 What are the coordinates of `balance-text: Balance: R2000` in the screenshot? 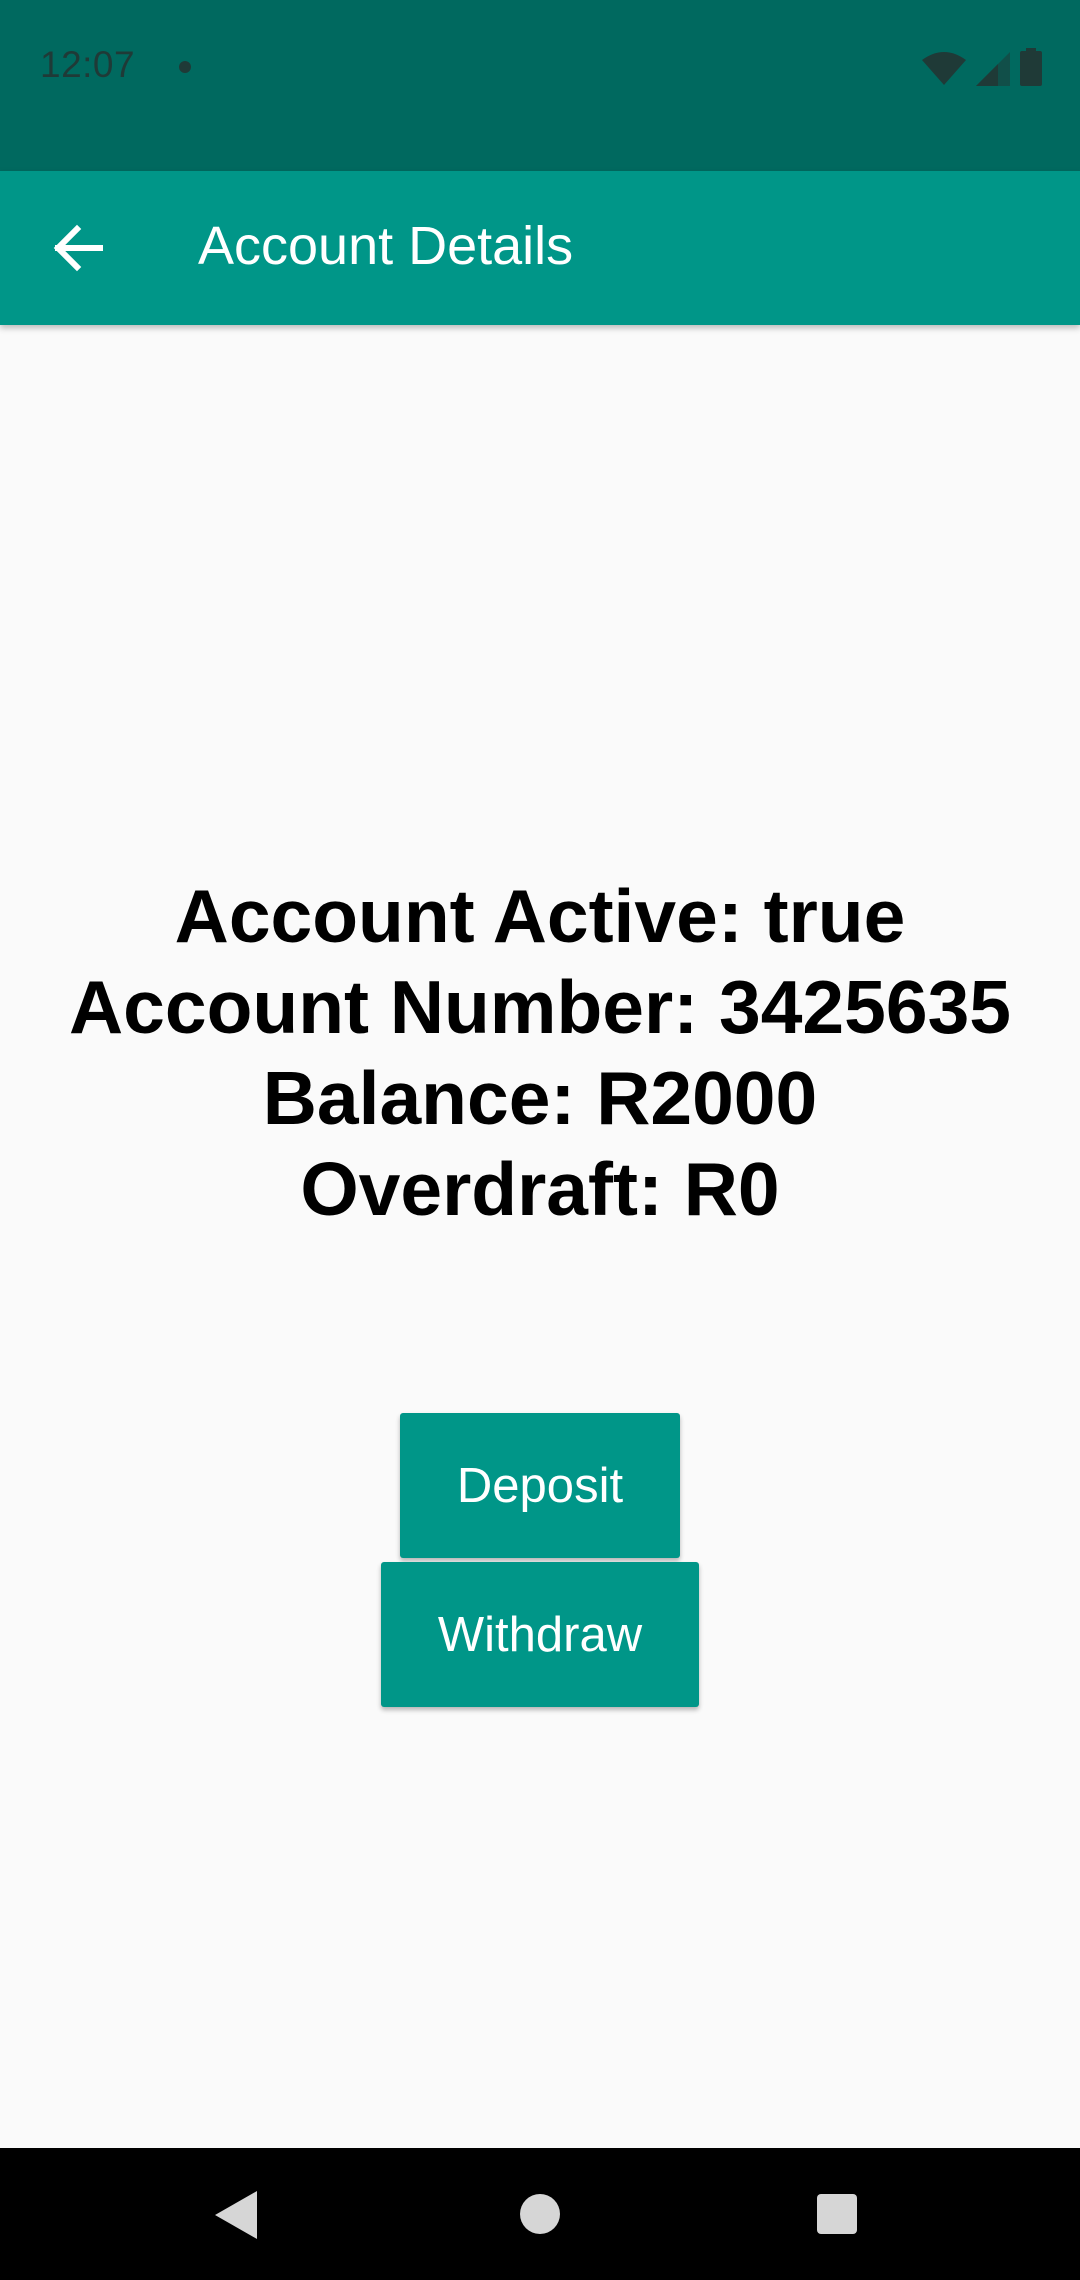 It's located at (540, 1098).